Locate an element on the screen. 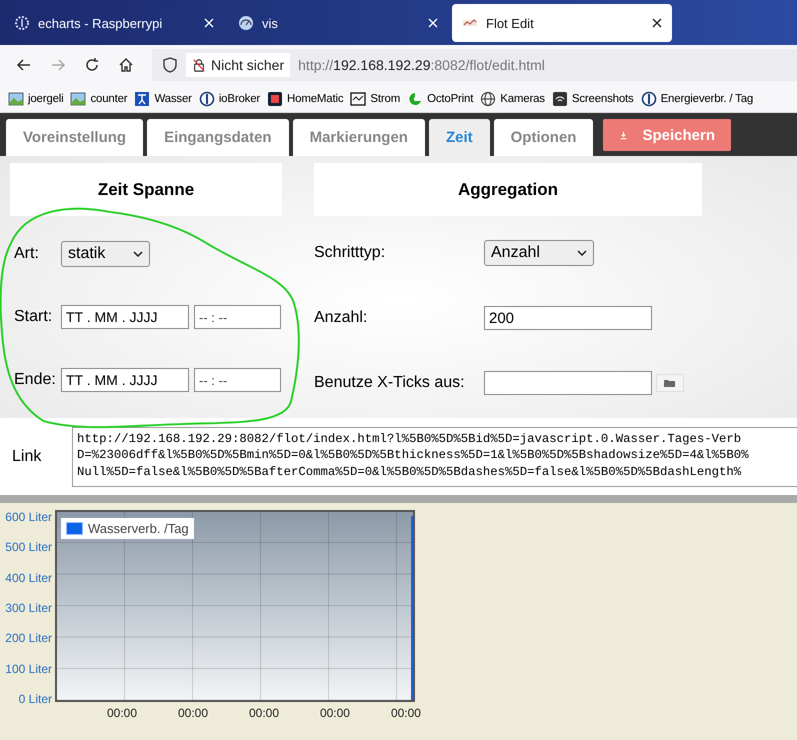 This screenshot has width=797, height=740. field-label: Anzahl: is located at coordinates (341, 318).